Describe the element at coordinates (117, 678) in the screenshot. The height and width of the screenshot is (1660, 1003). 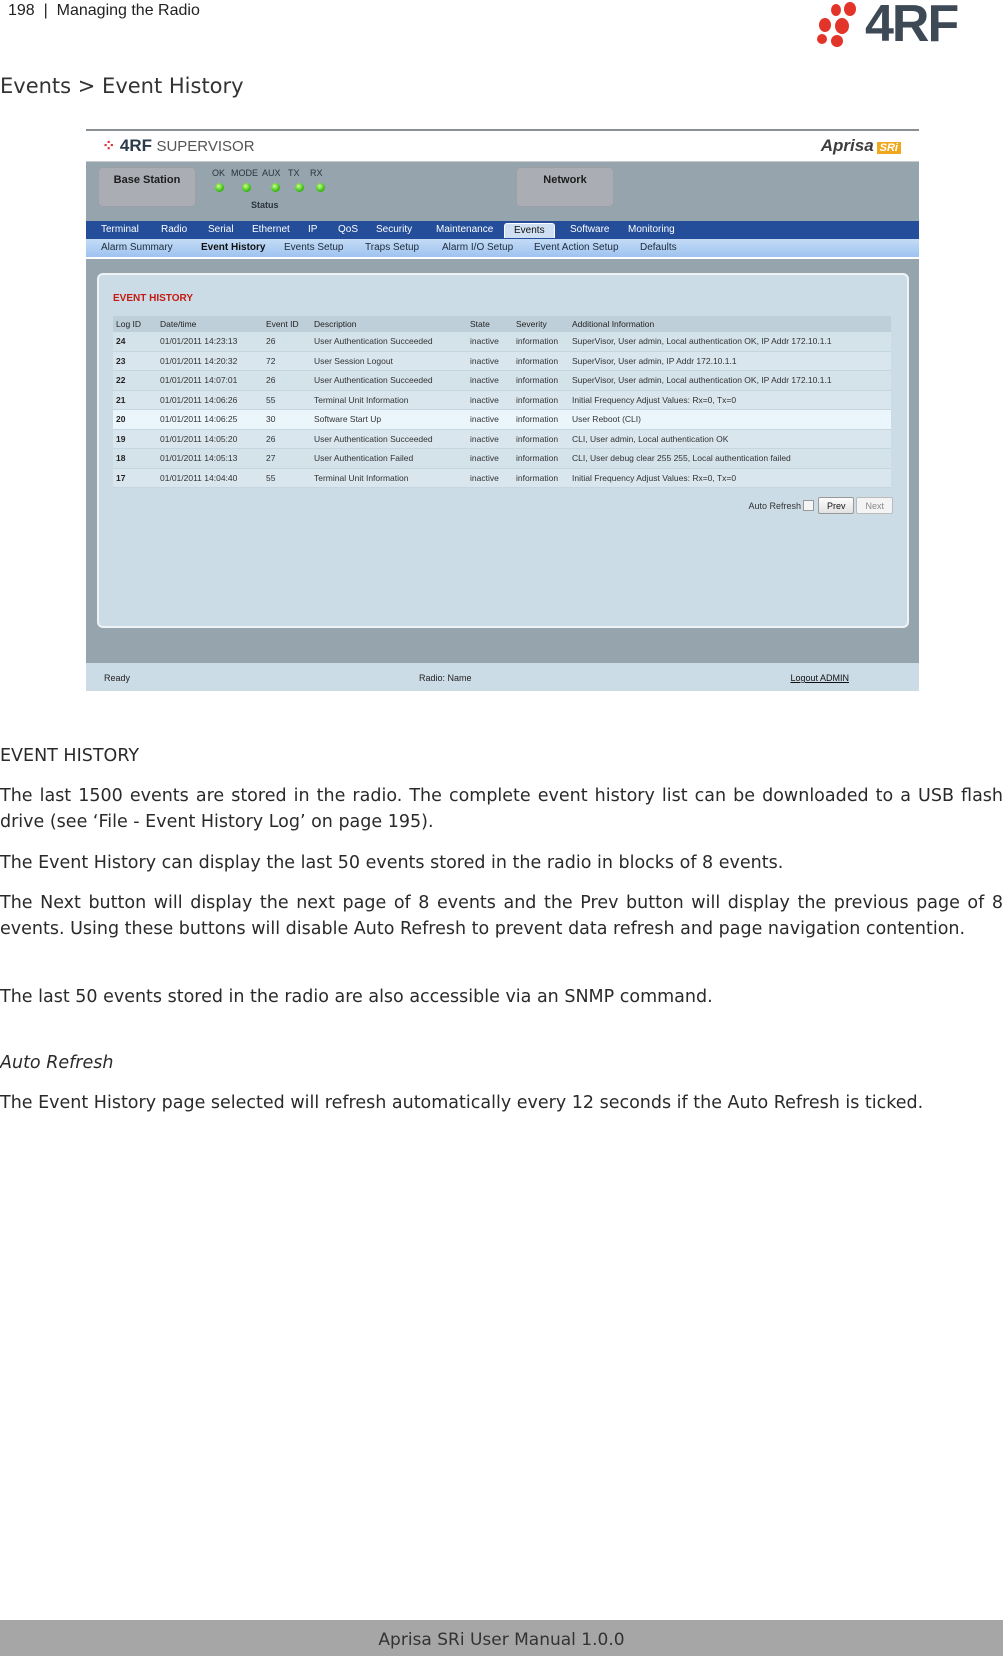
I see `footer-status: Ready` at that location.